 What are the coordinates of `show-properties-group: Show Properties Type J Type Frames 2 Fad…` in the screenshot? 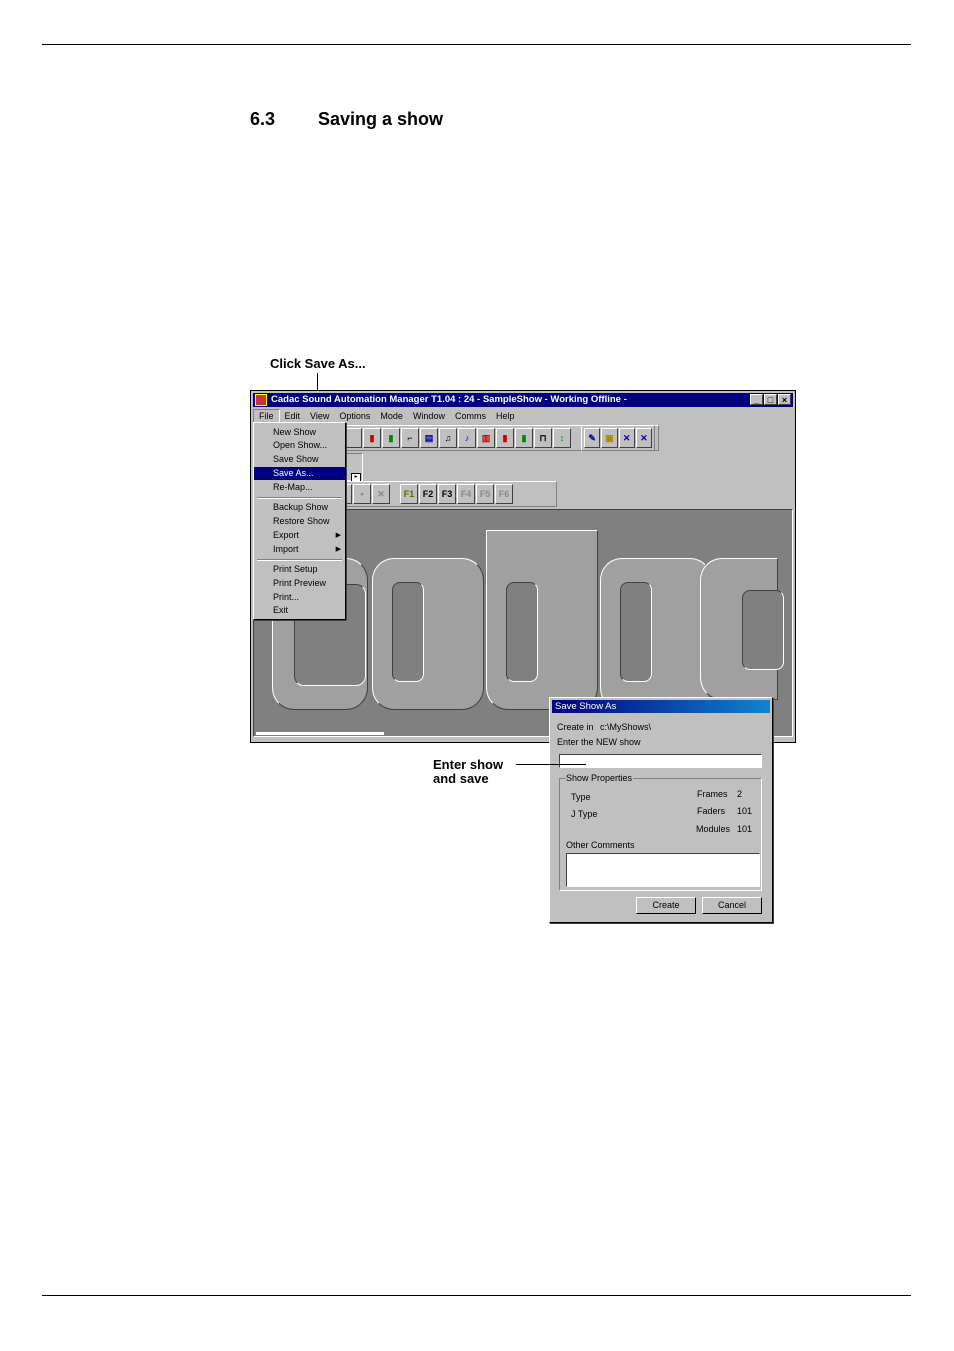 It's located at (660, 832).